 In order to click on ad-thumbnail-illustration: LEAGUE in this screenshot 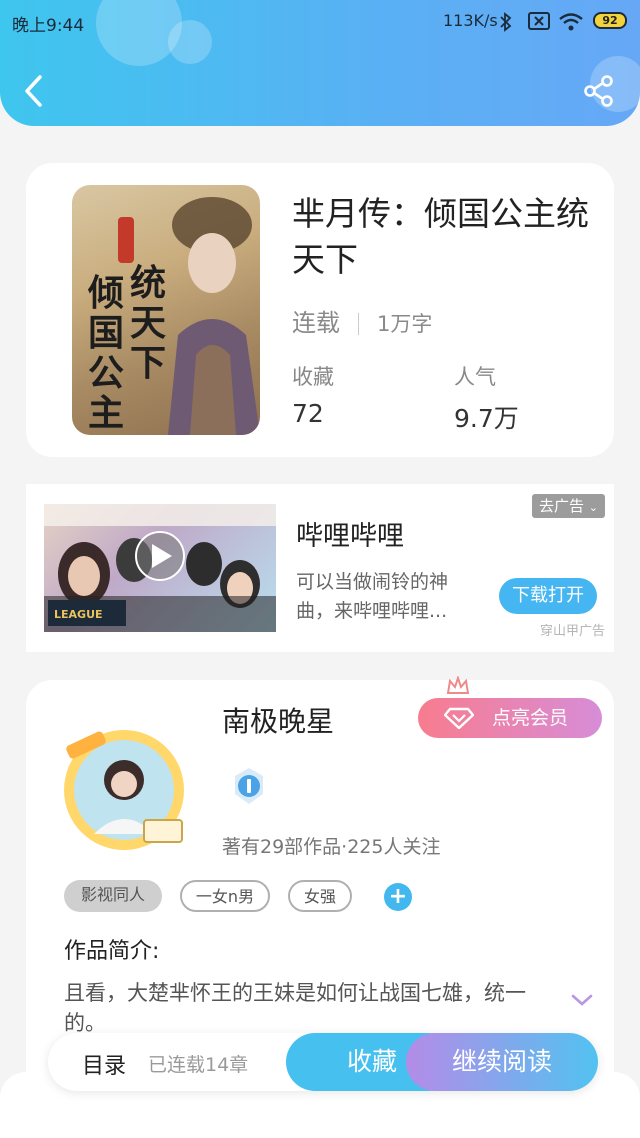, I will do `click(160, 568)`.